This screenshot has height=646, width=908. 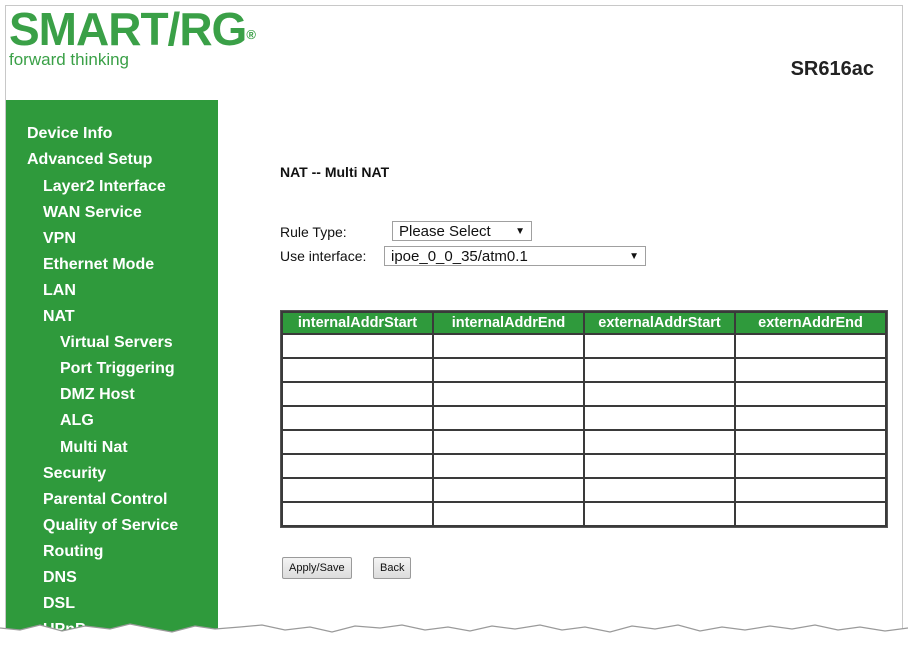 What do you see at coordinates (59, 317) in the screenshot?
I see `sidebar-item-nat: NAT` at bounding box center [59, 317].